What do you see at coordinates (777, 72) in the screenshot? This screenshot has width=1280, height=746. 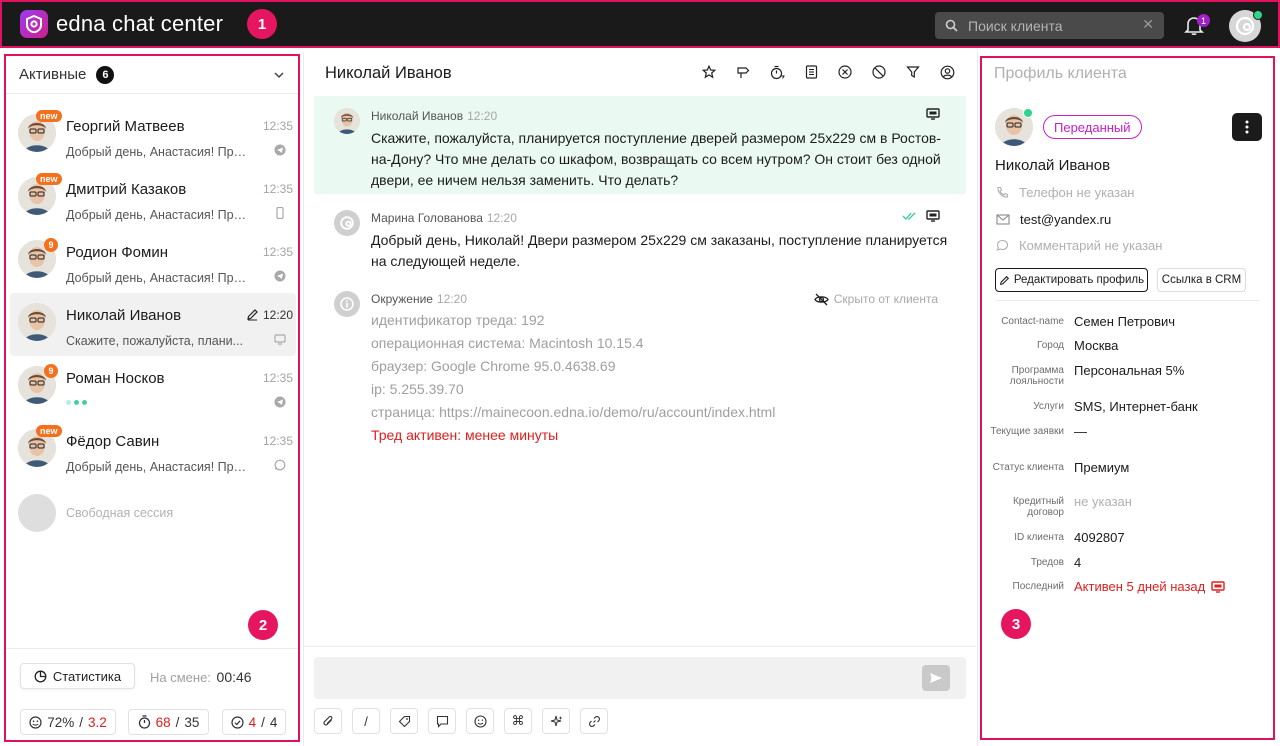 I see `timer-transfer-icon` at bounding box center [777, 72].